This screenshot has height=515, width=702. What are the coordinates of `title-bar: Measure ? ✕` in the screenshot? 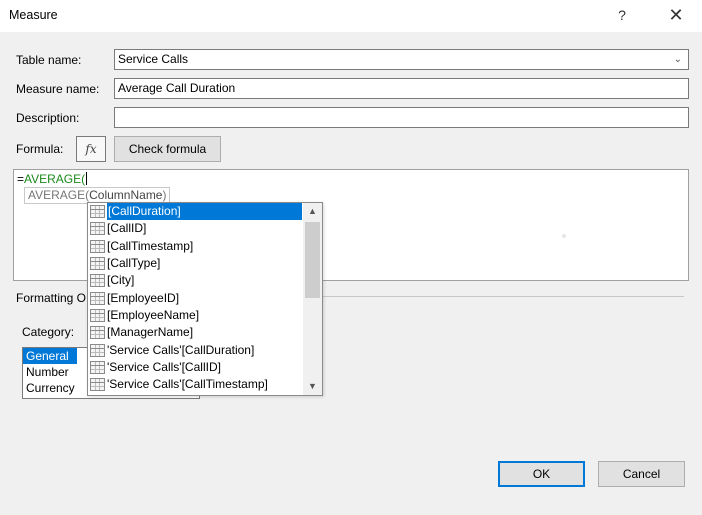 It's located at (351, 16).